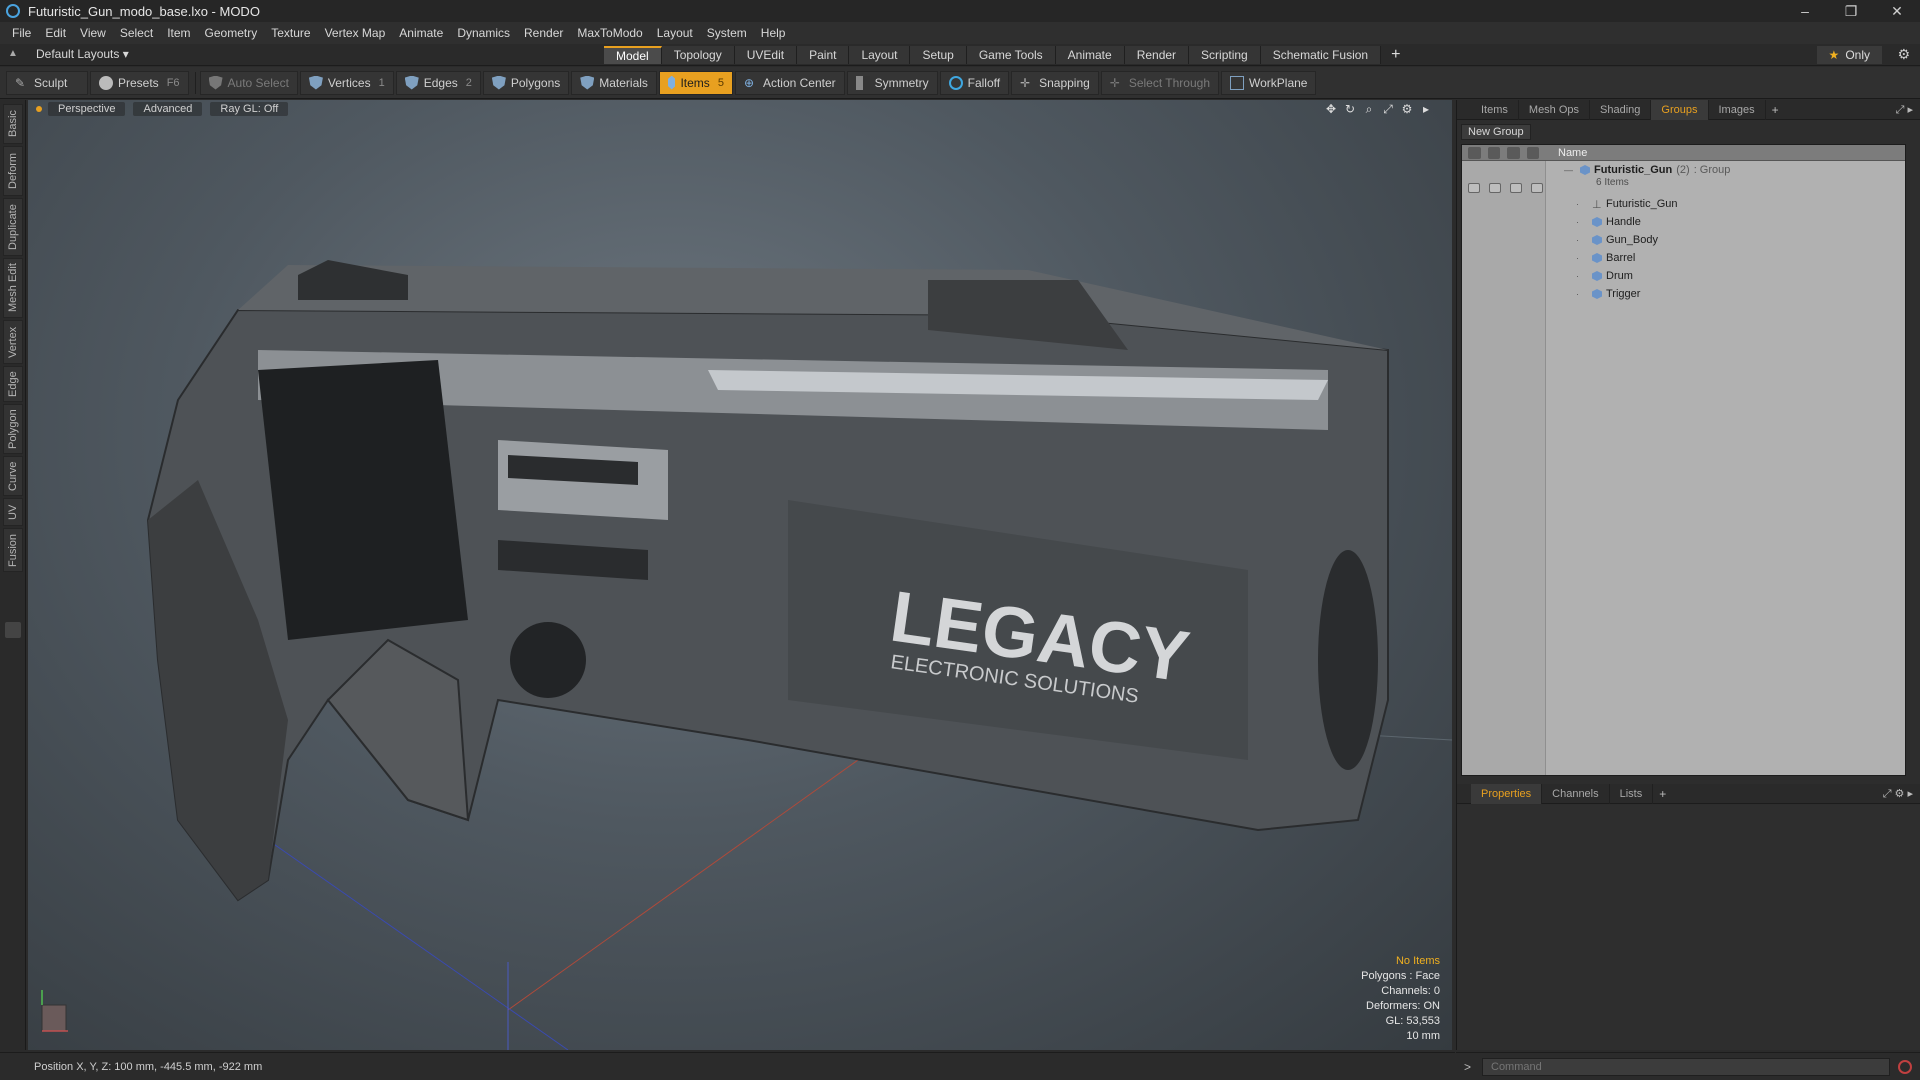  Describe the element at coordinates (974, 82) in the screenshot. I see `falloff-button: Falloff` at that location.